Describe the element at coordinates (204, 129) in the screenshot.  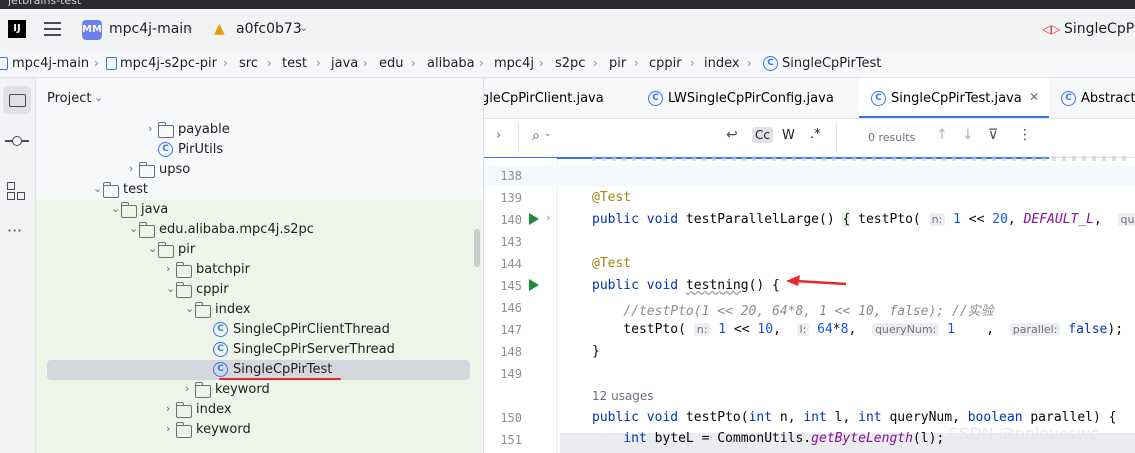
I see `tree-item-label: payable` at that location.